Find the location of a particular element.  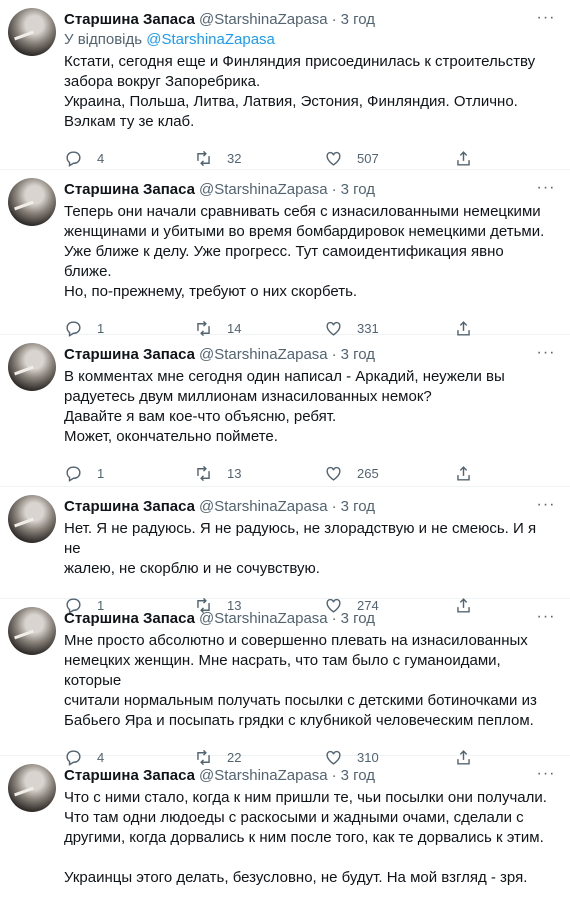

reply-prefix: У відповідь is located at coordinates (103, 39).